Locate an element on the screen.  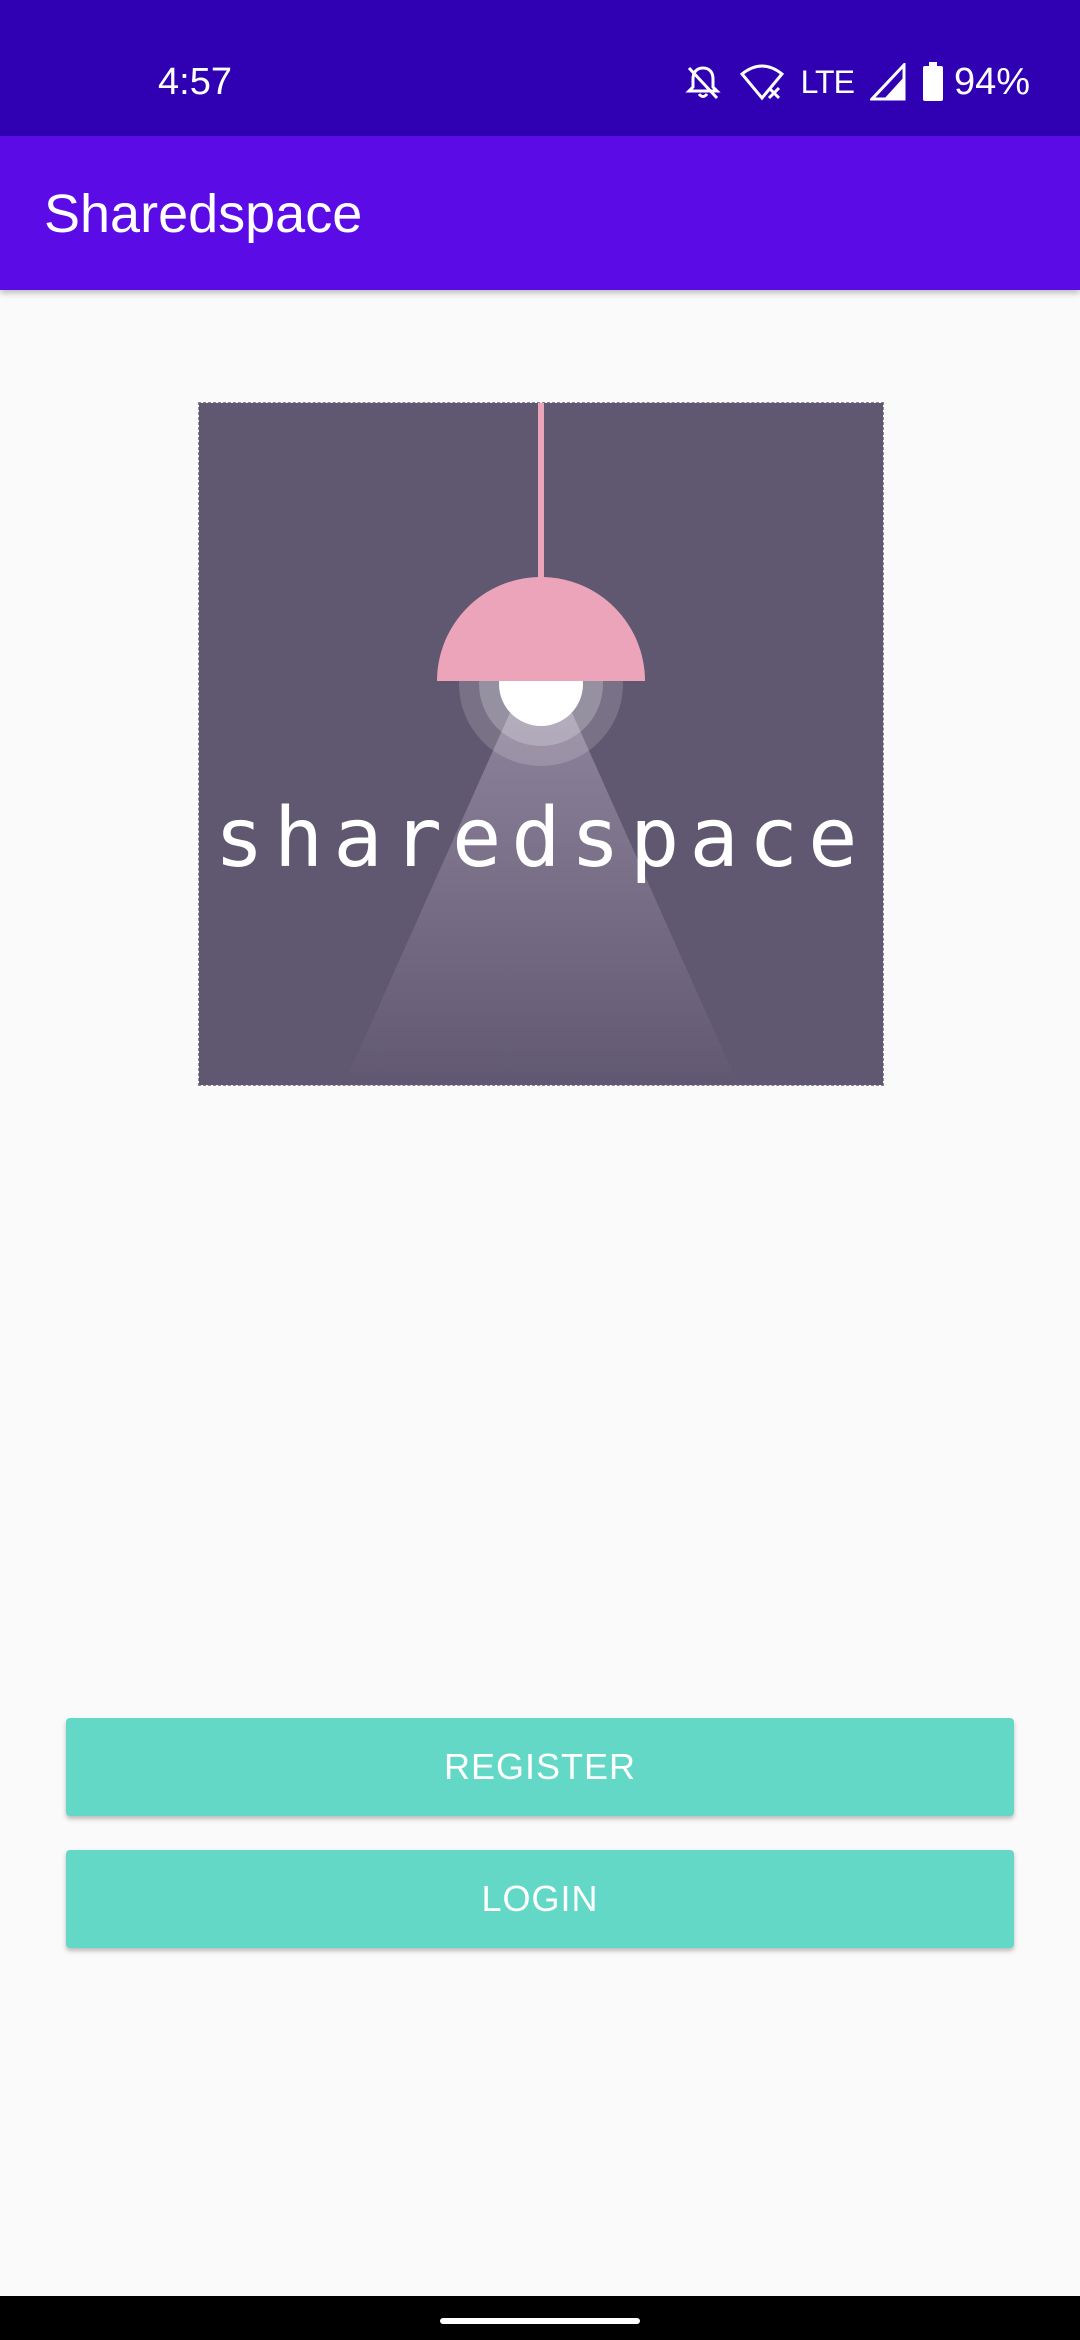
status-time: 4:57 is located at coordinates (195, 82).